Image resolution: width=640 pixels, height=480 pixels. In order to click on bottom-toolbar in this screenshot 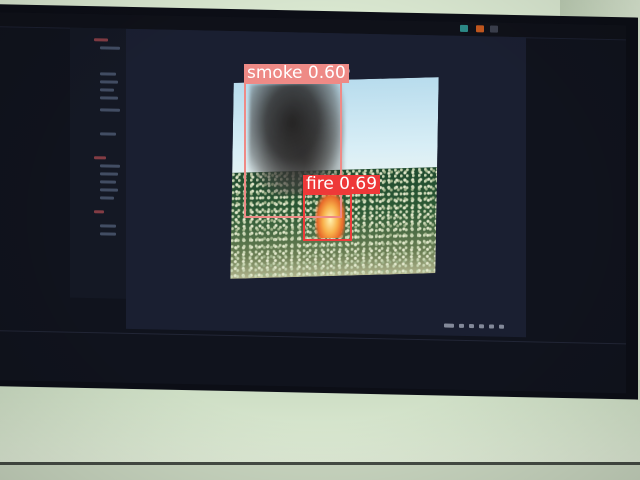, I will do `click(474, 326)`.